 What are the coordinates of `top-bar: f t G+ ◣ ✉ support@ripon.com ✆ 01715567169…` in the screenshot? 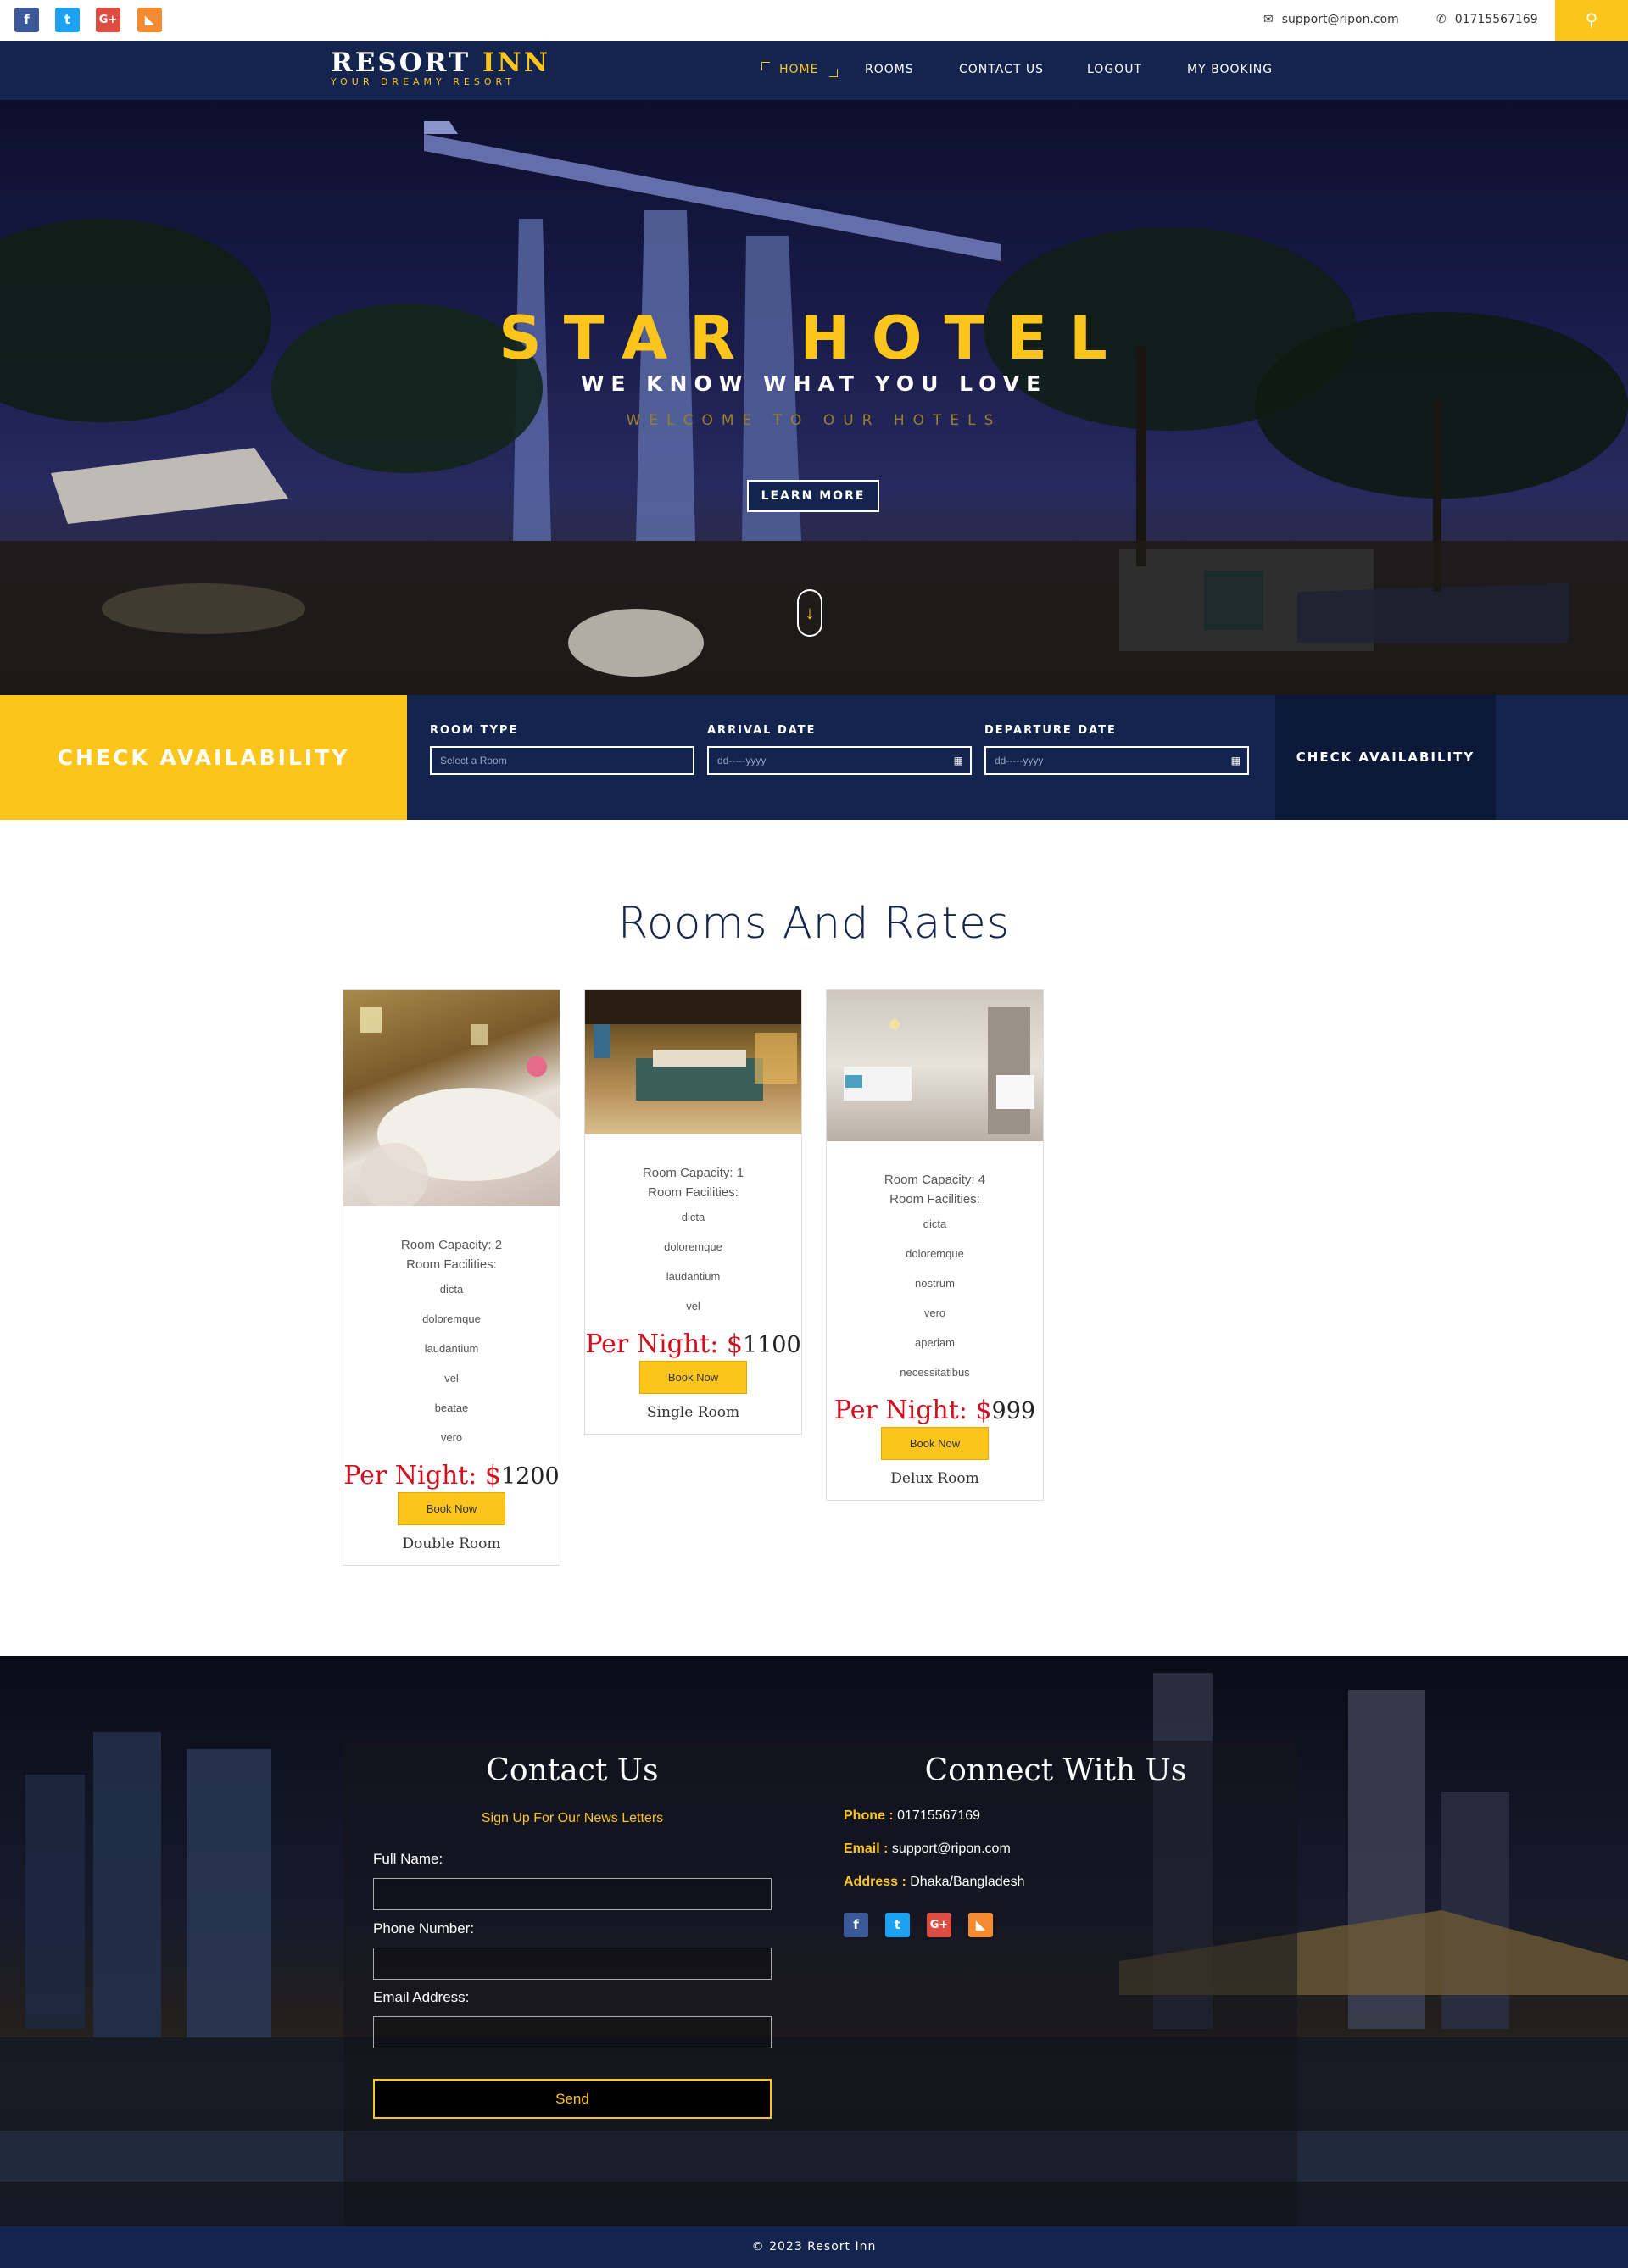 It's located at (814, 20).